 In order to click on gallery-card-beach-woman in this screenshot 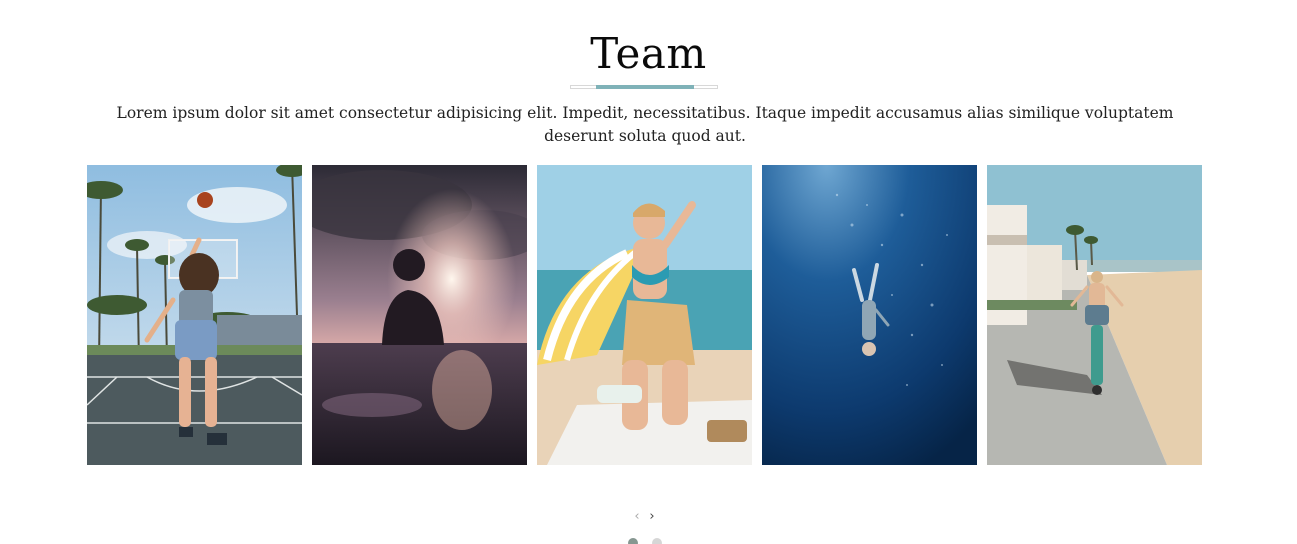, I will do `click(644, 315)`.